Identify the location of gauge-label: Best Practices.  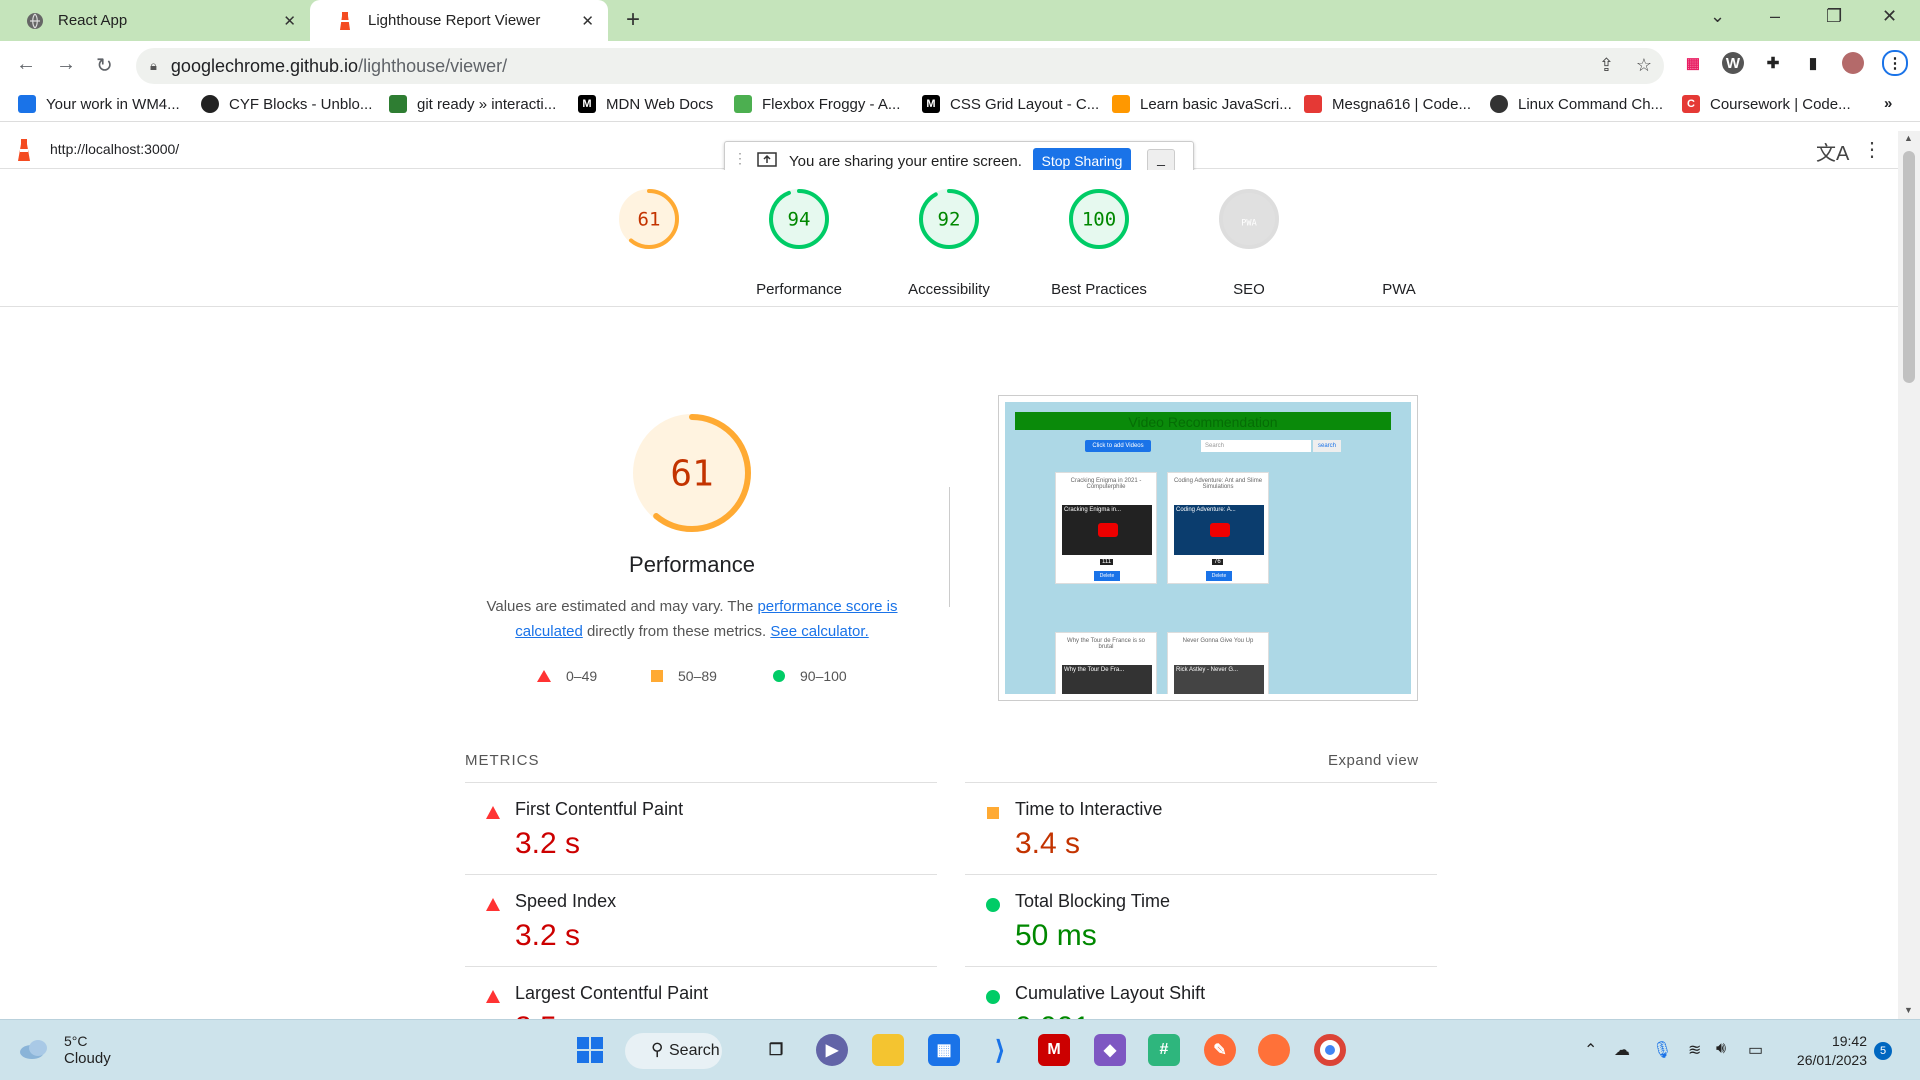
(1099, 289).